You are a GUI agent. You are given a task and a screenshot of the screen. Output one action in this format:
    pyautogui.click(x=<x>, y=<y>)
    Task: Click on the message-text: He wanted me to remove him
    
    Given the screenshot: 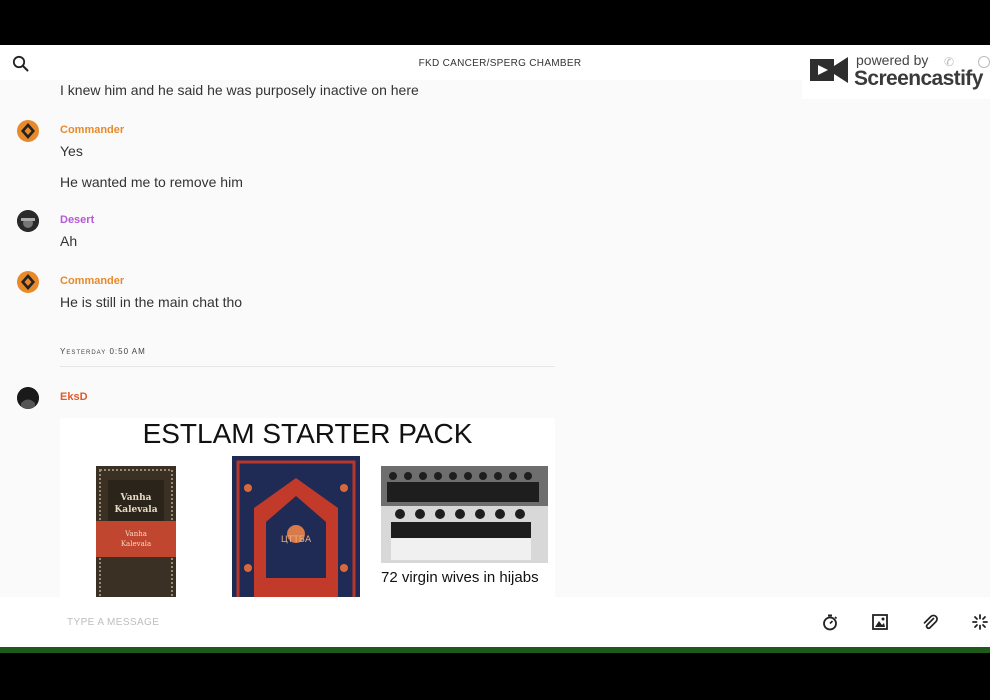 What is the action you would take?
    pyautogui.click(x=151, y=182)
    